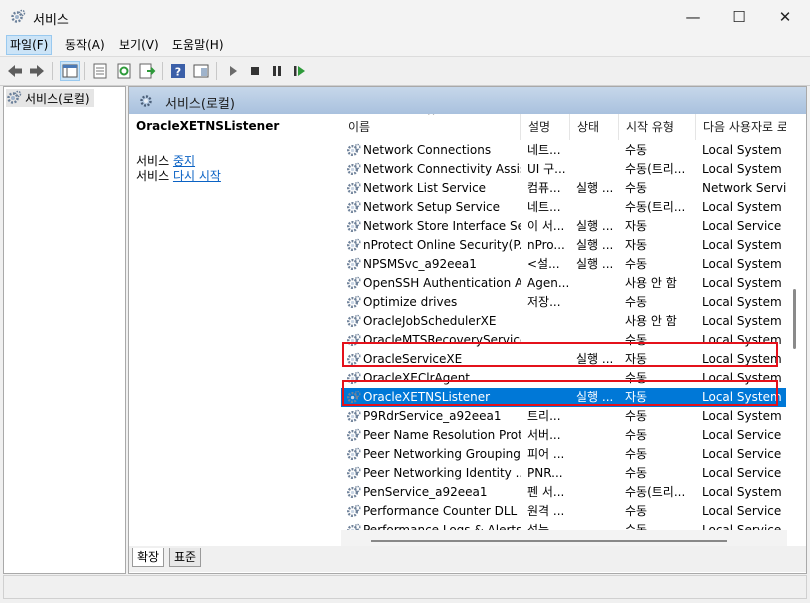  Describe the element at coordinates (739, 17) in the screenshot. I see `maximize-button: ☐` at that location.